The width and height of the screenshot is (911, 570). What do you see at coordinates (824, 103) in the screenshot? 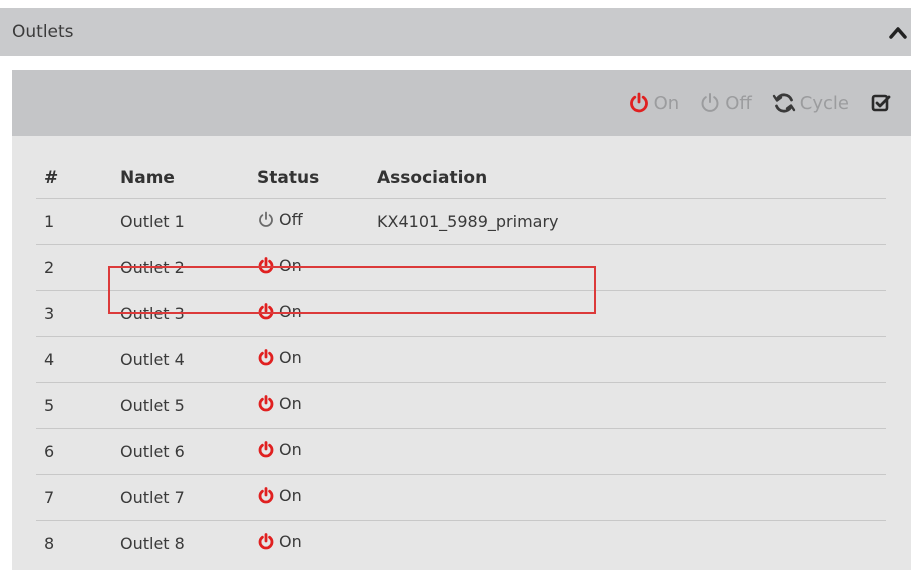
I see `power-cycle-label: Cycle` at bounding box center [824, 103].